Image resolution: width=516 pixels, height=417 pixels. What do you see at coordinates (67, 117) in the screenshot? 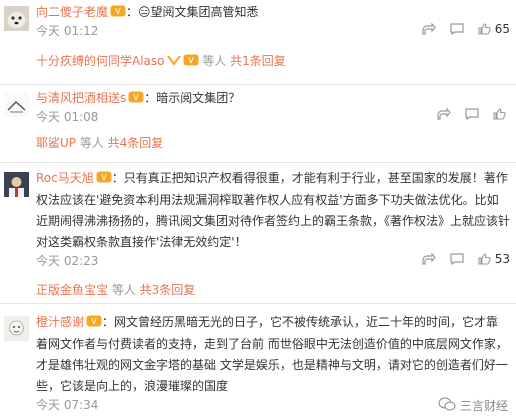
I see `comment-time: 今天 01:08` at bounding box center [67, 117].